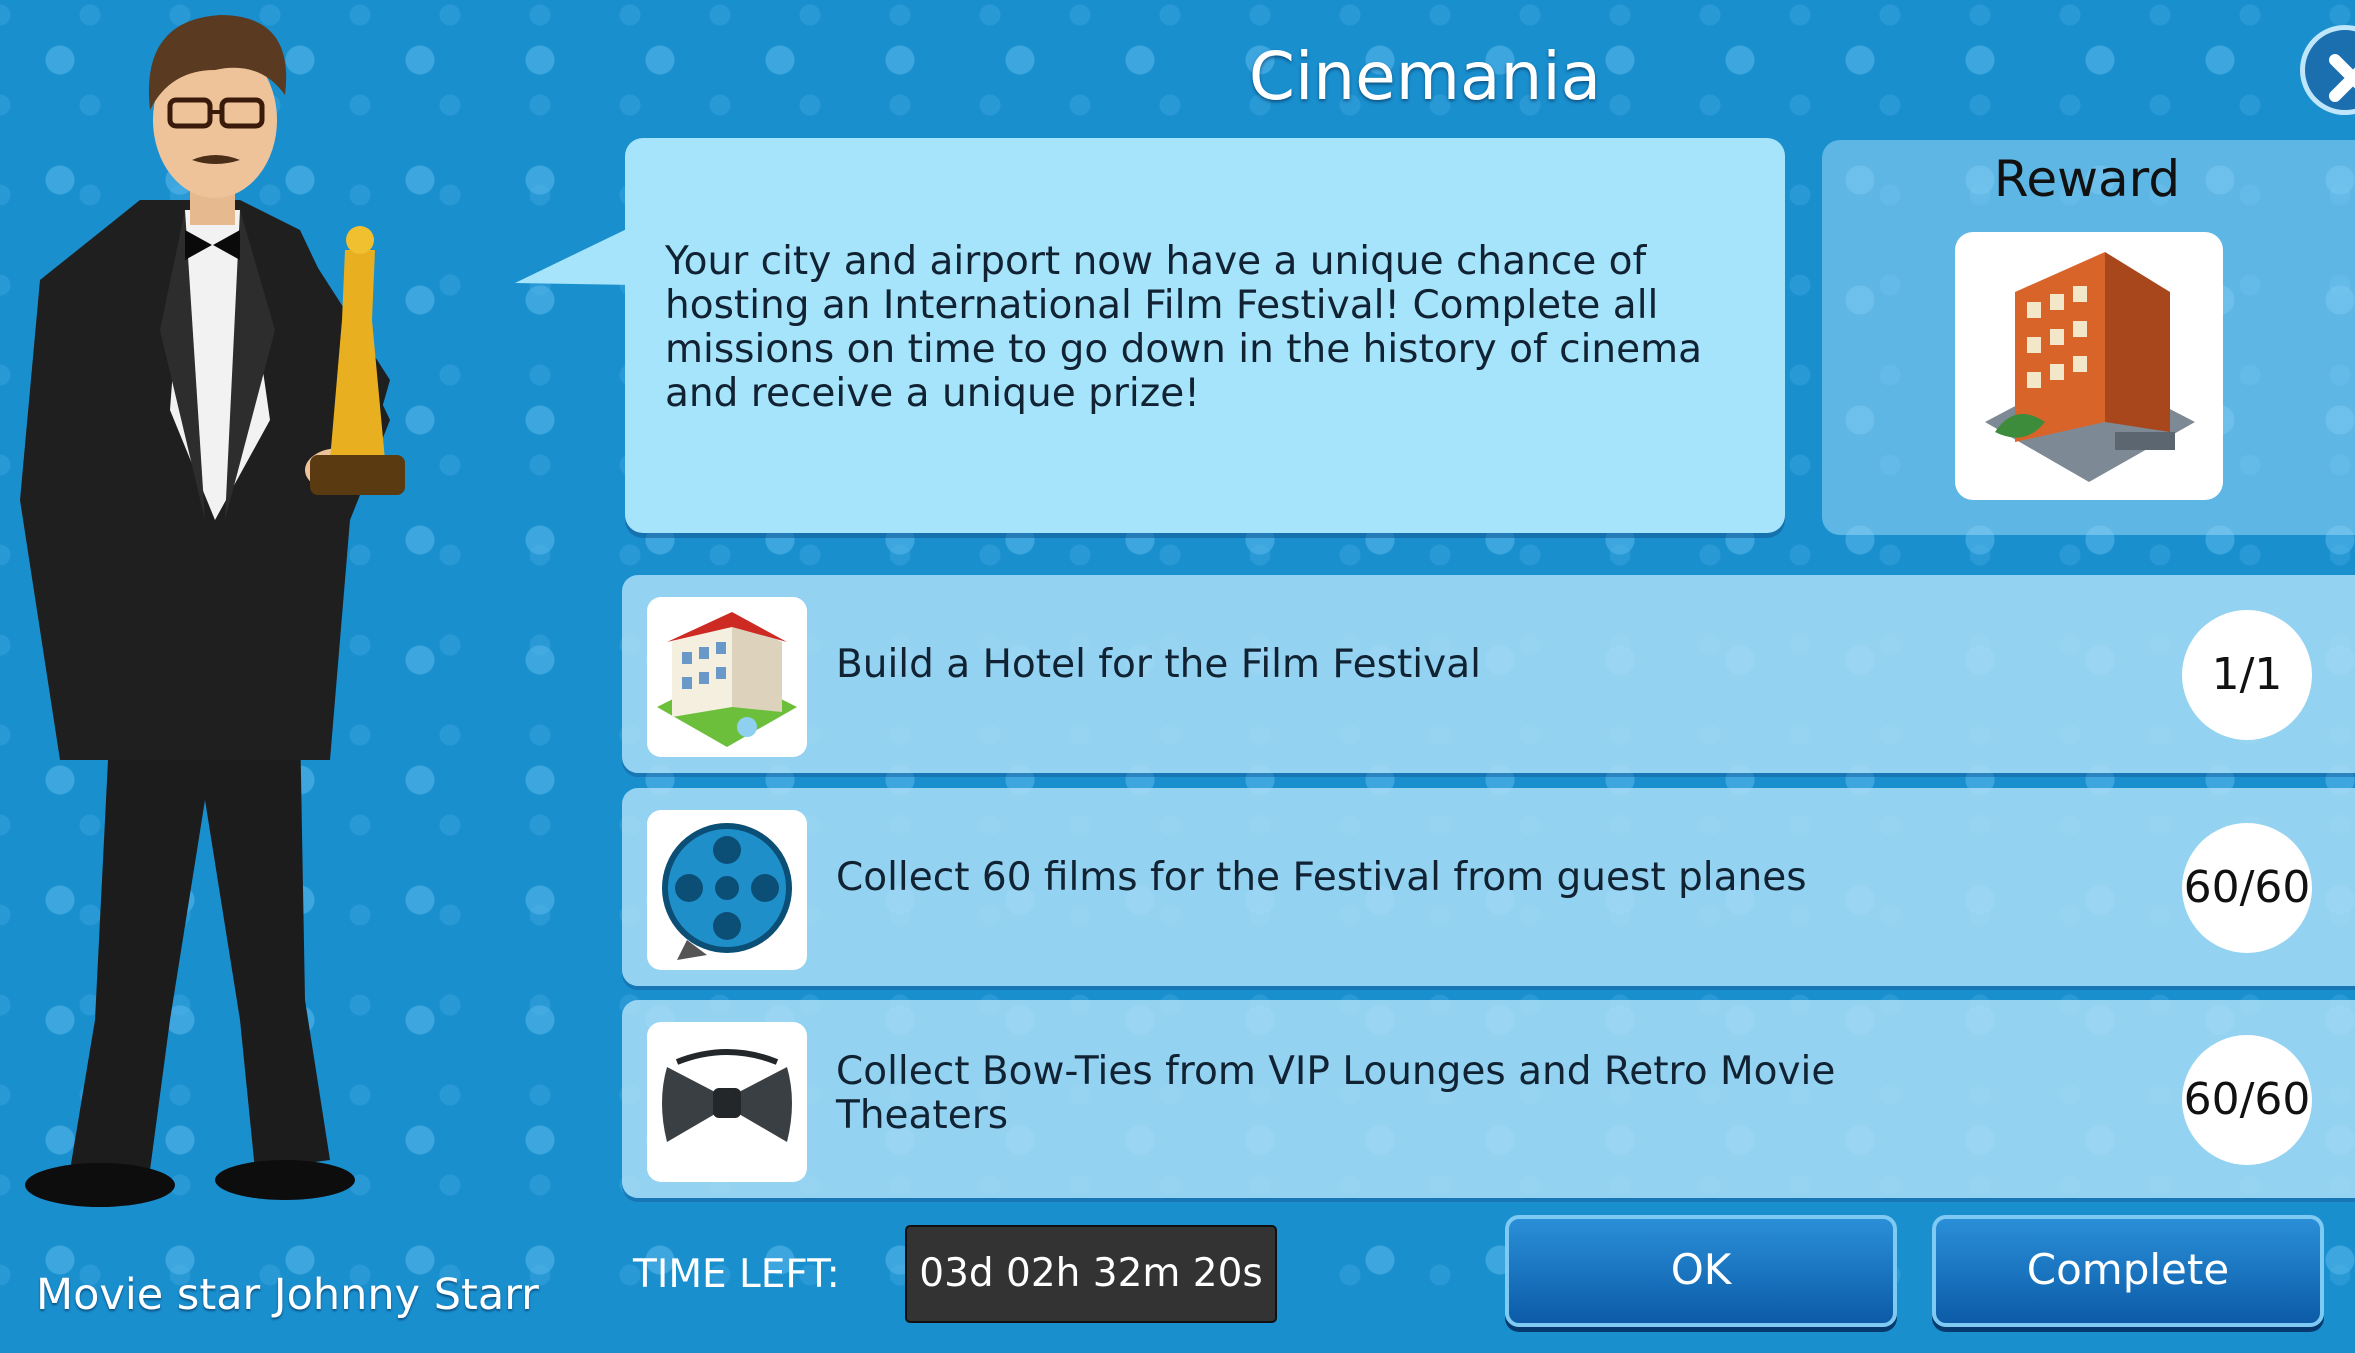  I want to click on film-reel-icon, so click(727, 891).